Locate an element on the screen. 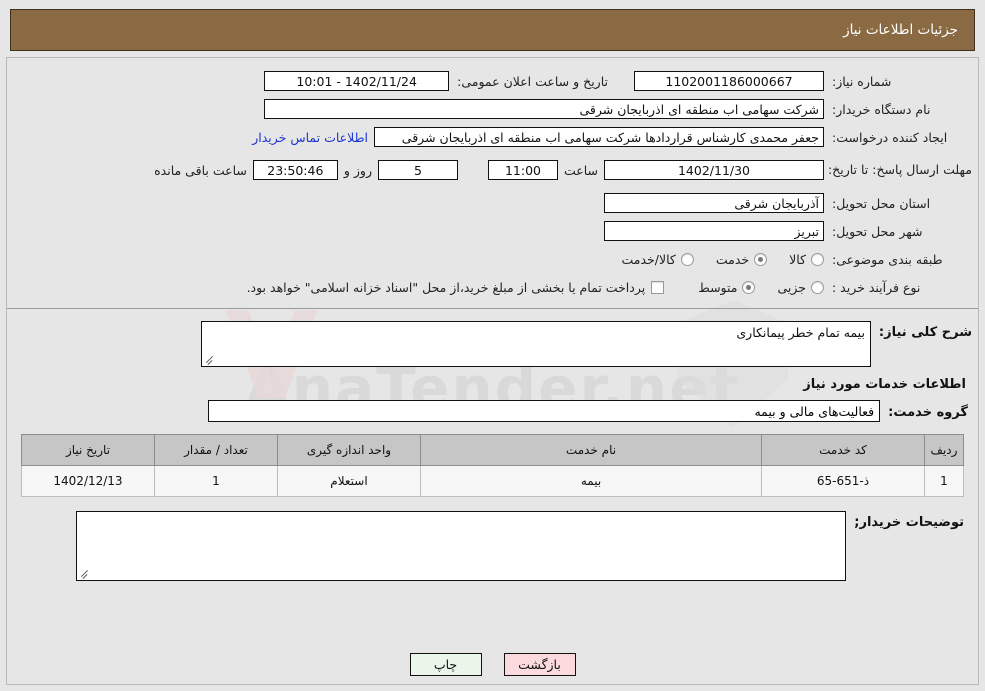  category-option-kala-khedmat: کالا/خدمت is located at coordinates (657, 259).